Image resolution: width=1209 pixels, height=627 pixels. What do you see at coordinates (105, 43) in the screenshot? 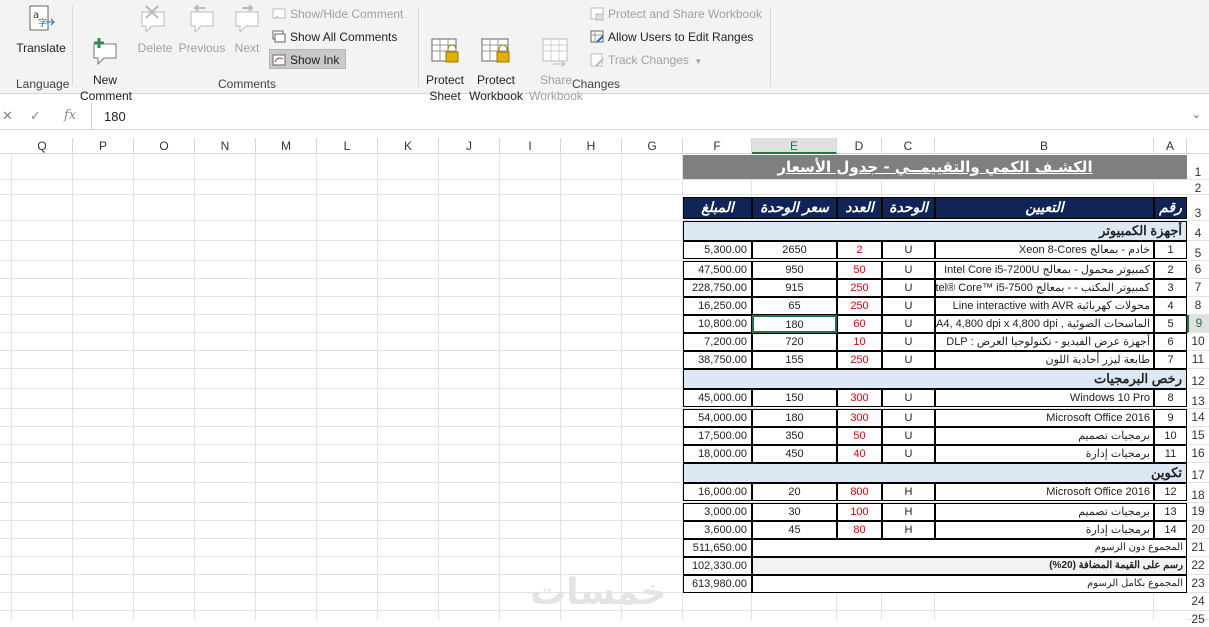
I see `new-comment-icon` at bounding box center [105, 43].